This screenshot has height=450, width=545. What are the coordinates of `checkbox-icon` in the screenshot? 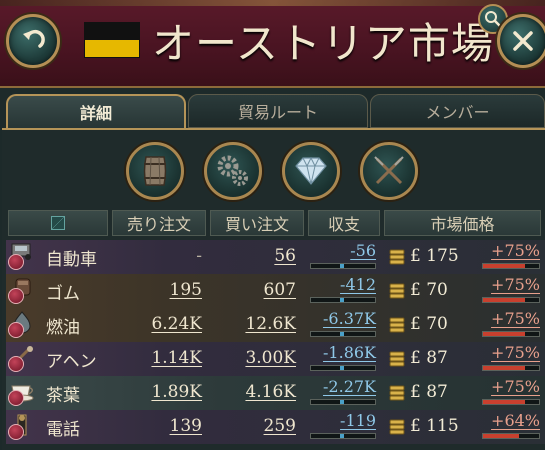 It's located at (58, 223).